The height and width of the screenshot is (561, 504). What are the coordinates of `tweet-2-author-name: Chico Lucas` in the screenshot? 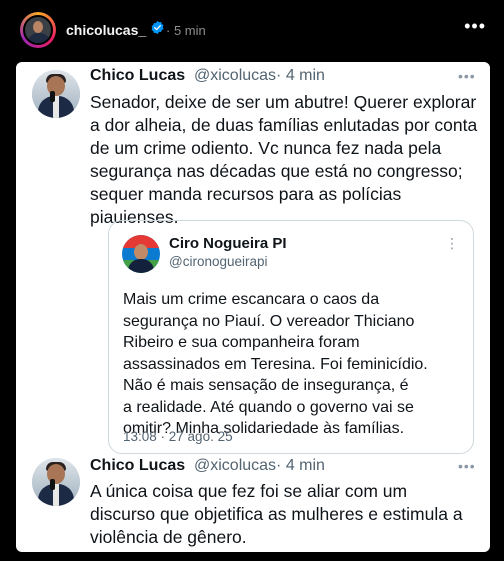 It's located at (138, 465).